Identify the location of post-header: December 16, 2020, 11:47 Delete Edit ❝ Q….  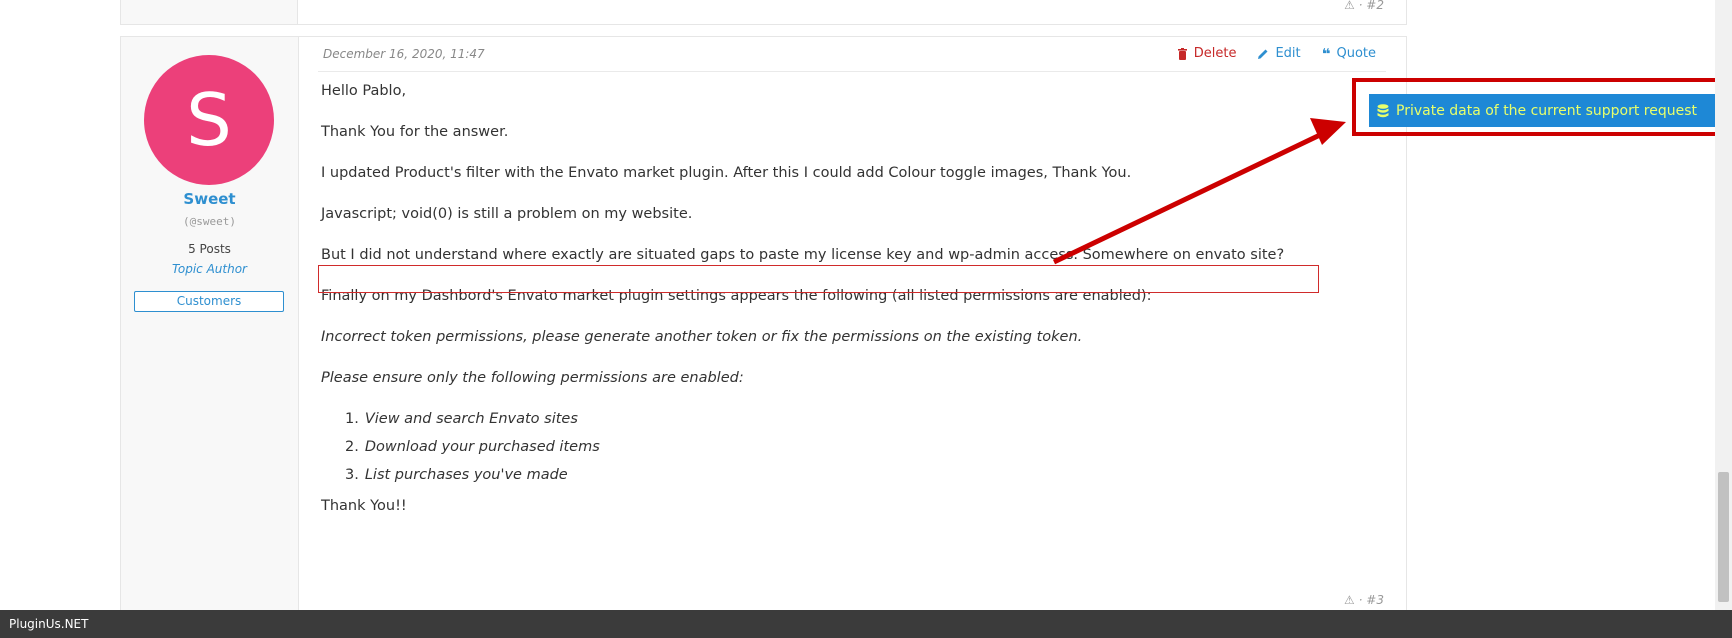
(852, 54).